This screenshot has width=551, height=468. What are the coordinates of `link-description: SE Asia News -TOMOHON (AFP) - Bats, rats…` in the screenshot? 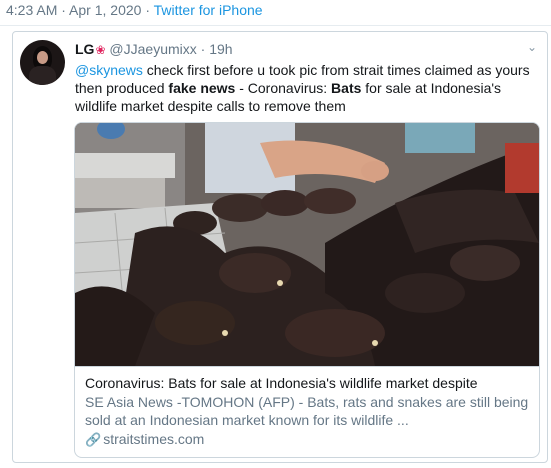 It's located at (307, 411).